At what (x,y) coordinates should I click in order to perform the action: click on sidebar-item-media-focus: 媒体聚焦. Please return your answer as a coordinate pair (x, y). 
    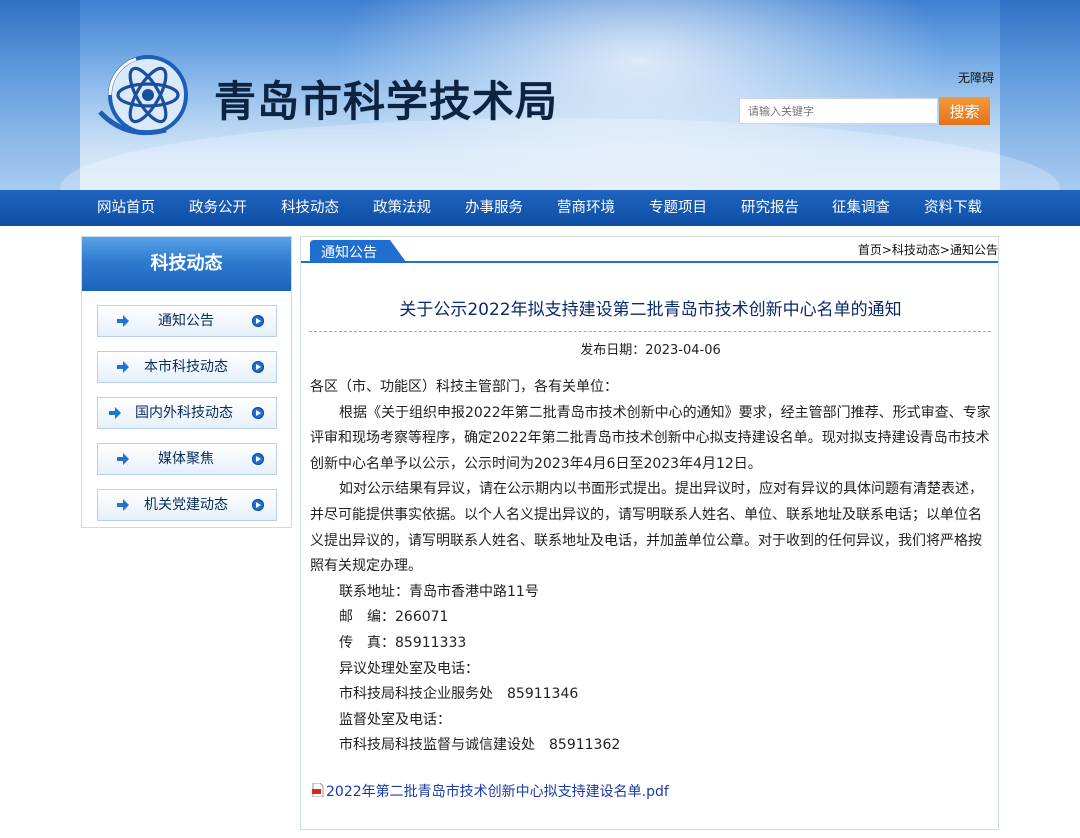
    Looking at the image, I should click on (187, 459).